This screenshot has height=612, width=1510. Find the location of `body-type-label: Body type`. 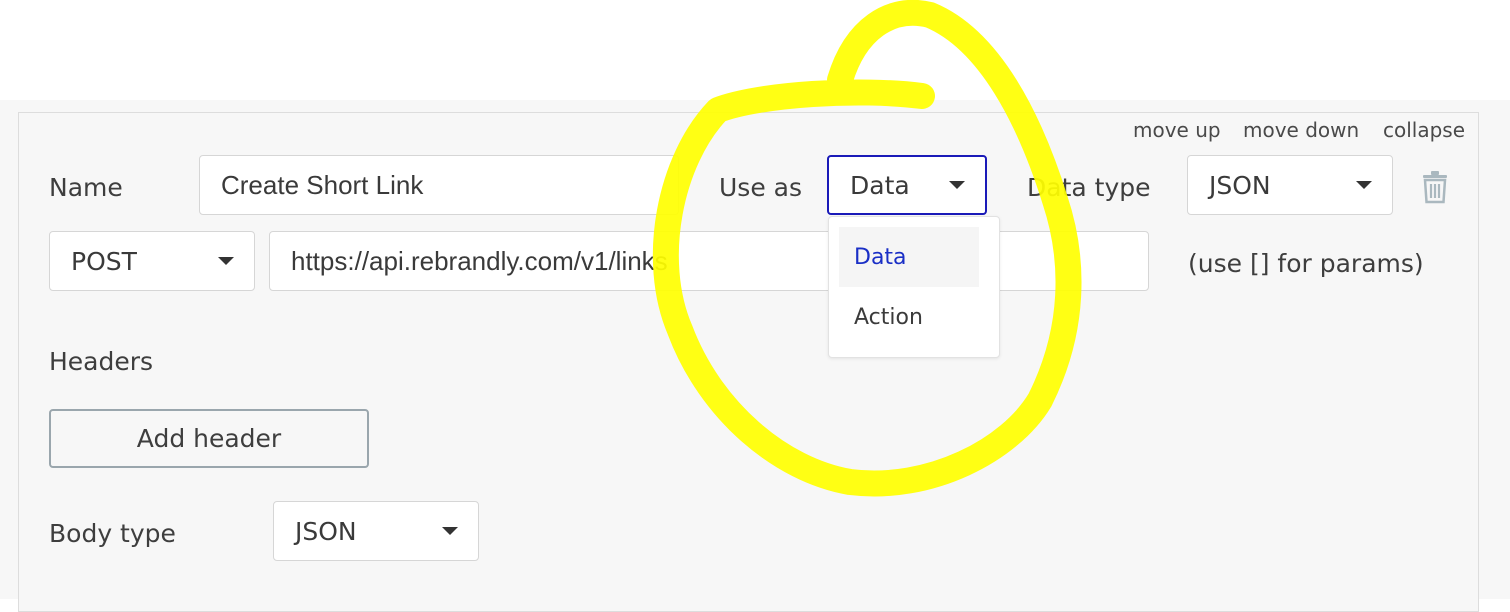

body-type-label: Body type is located at coordinates (112, 533).